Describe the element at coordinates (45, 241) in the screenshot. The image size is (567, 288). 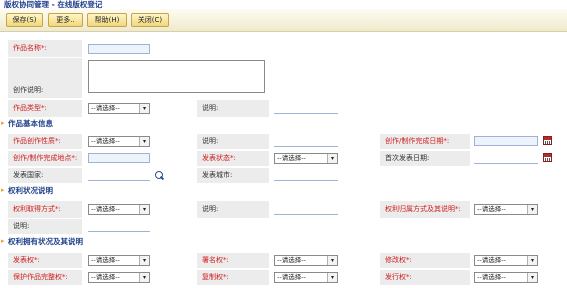
I see `section-rights-owned-title: 权利拥有状况及其说明` at that location.